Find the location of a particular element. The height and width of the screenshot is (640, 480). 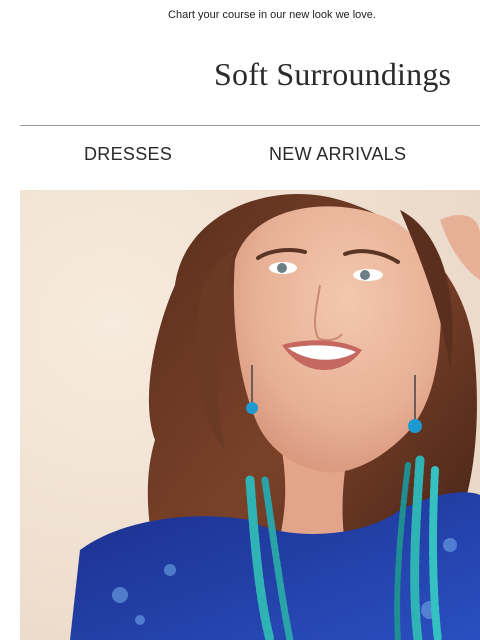

main-nav: DRESSES NEW ARRIVALS is located at coordinates (240, 156).